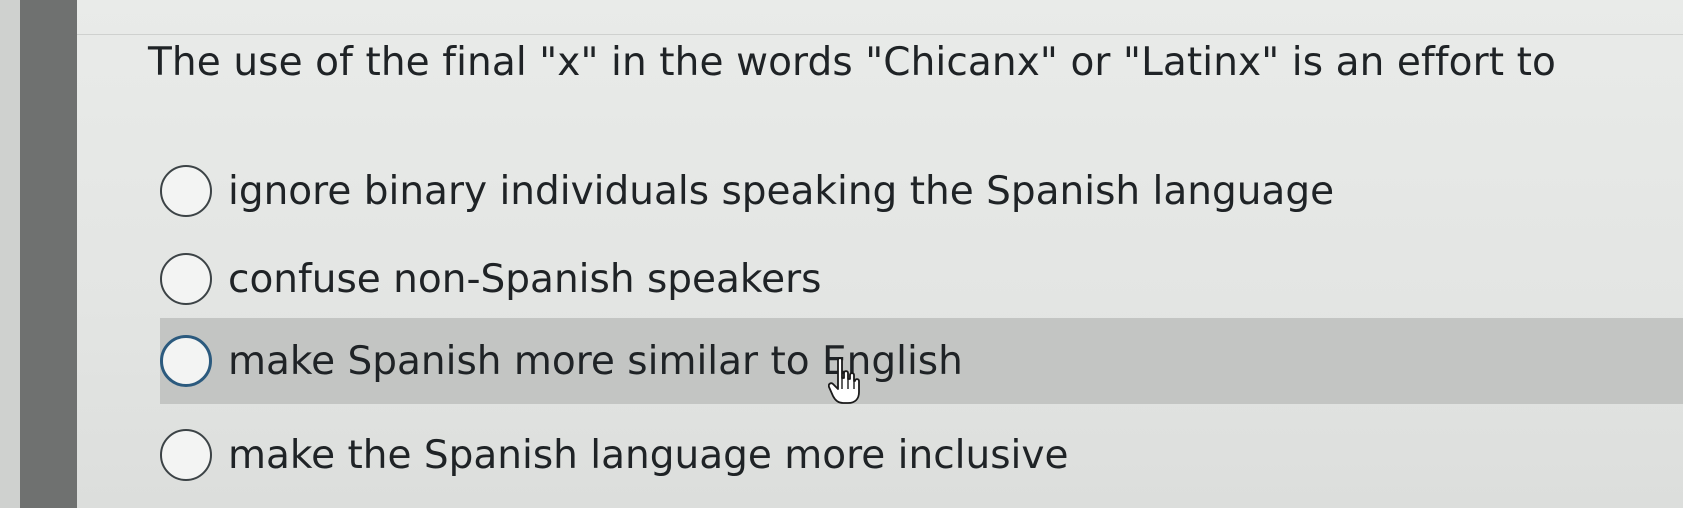 The image size is (1683, 508). What do you see at coordinates (648, 455) in the screenshot?
I see `answer-label: make the Spanish language more inclusive` at bounding box center [648, 455].